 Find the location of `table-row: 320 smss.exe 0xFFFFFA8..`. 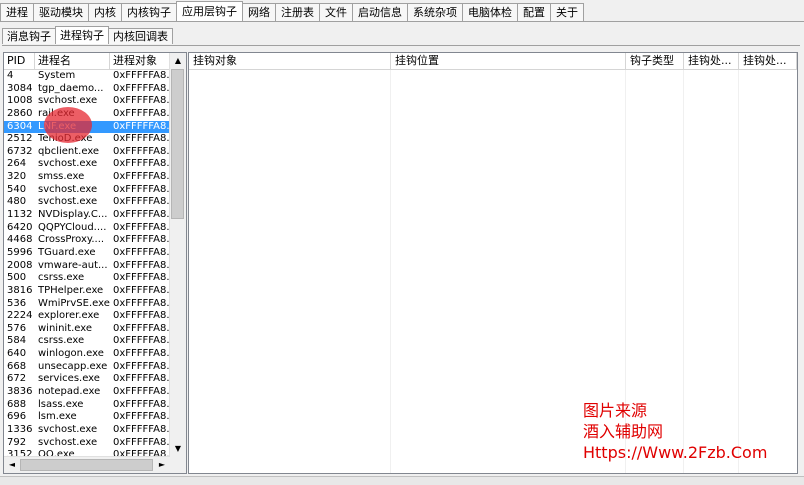

table-row: 320 smss.exe 0xFFFFFA8.. is located at coordinates (87, 177).